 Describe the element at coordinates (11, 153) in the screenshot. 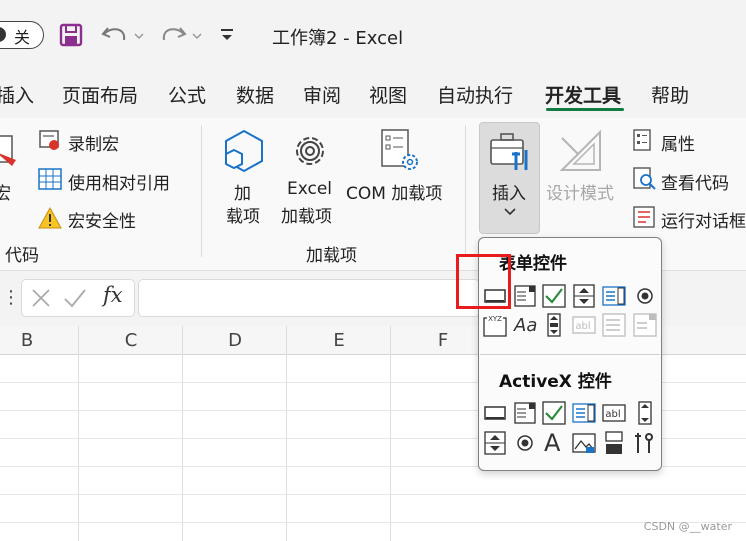

I see `macros-icon` at that location.